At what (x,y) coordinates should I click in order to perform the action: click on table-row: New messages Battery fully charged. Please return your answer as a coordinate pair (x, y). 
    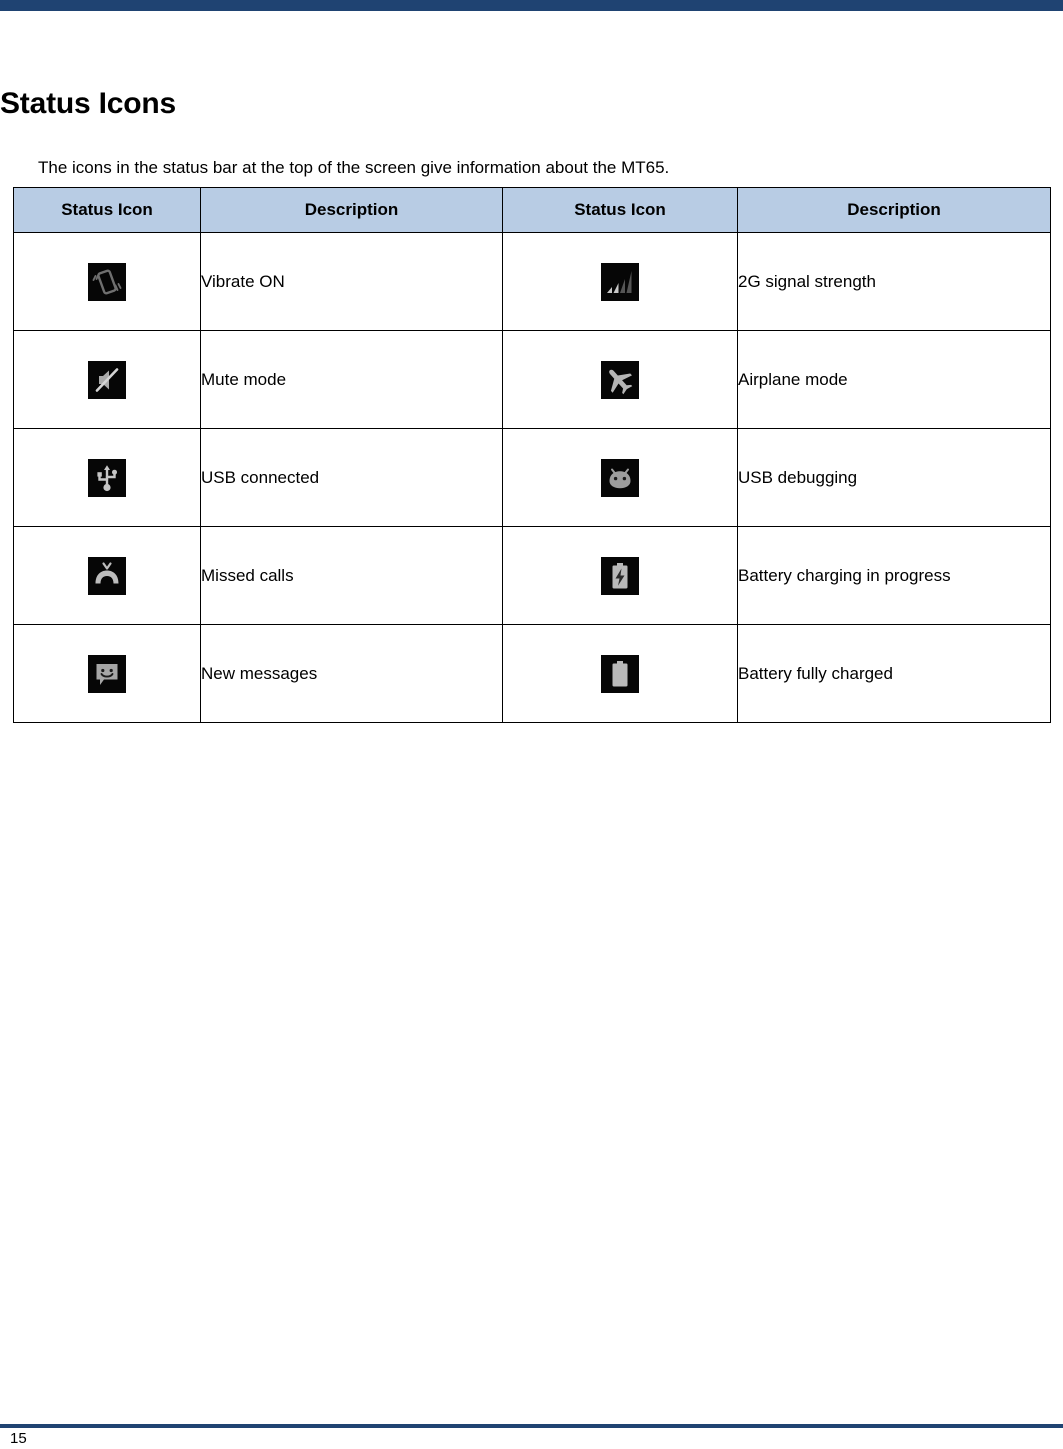
    Looking at the image, I should click on (532, 673).